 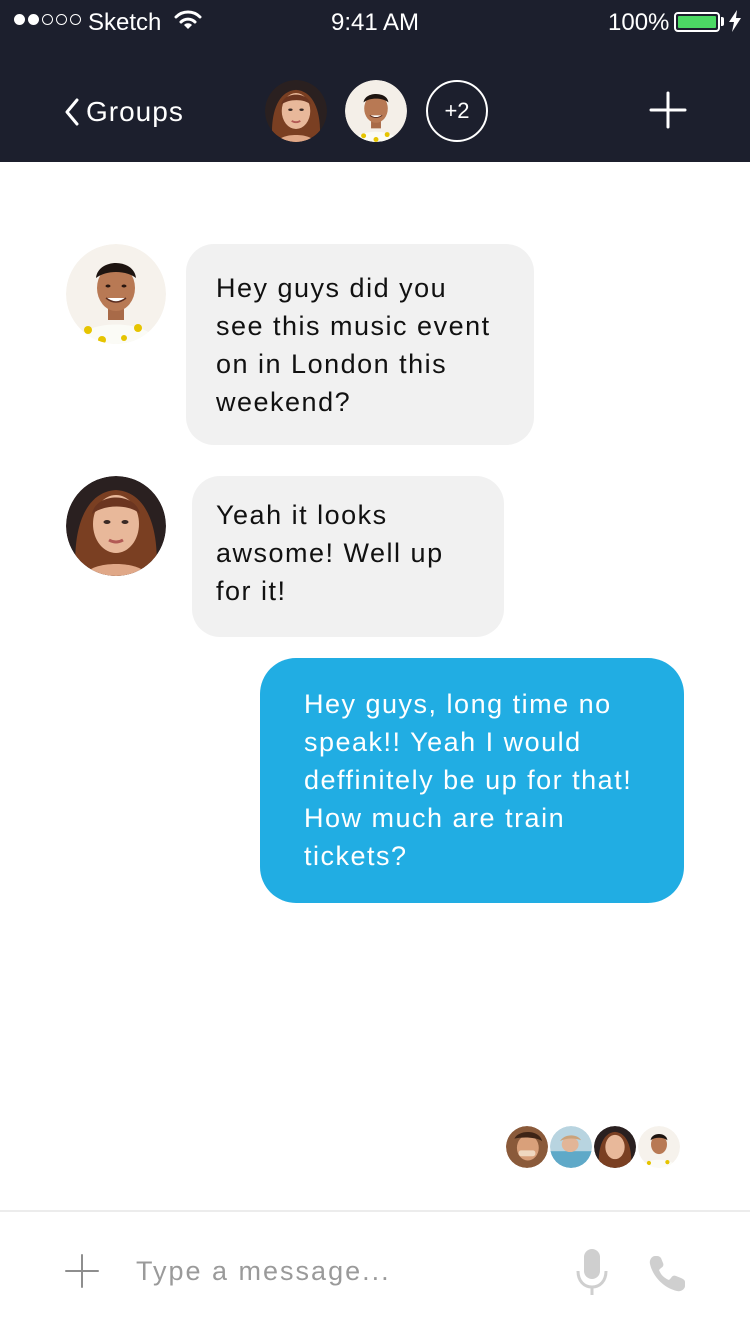 What do you see at coordinates (72, 112) in the screenshot?
I see `chevron-left-icon` at bounding box center [72, 112].